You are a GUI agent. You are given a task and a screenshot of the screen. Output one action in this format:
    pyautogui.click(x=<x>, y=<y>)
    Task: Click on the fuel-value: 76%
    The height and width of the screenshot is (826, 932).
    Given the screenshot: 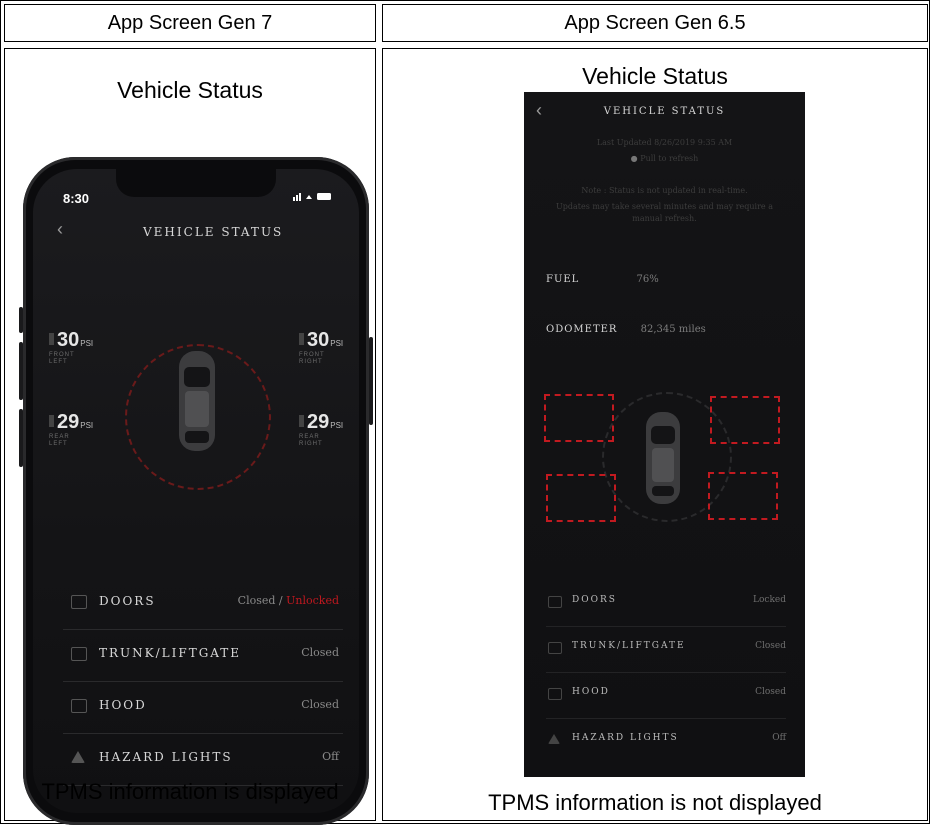 What is the action you would take?
    pyautogui.click(x=647, y=279)
    